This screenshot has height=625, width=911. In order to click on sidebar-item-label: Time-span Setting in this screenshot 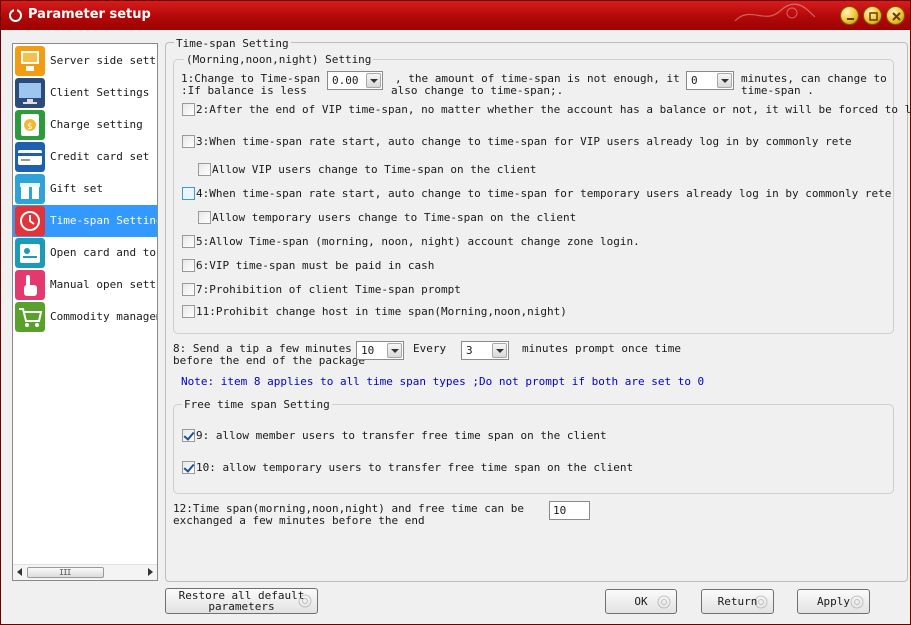, I will do `click(104, 220)`.